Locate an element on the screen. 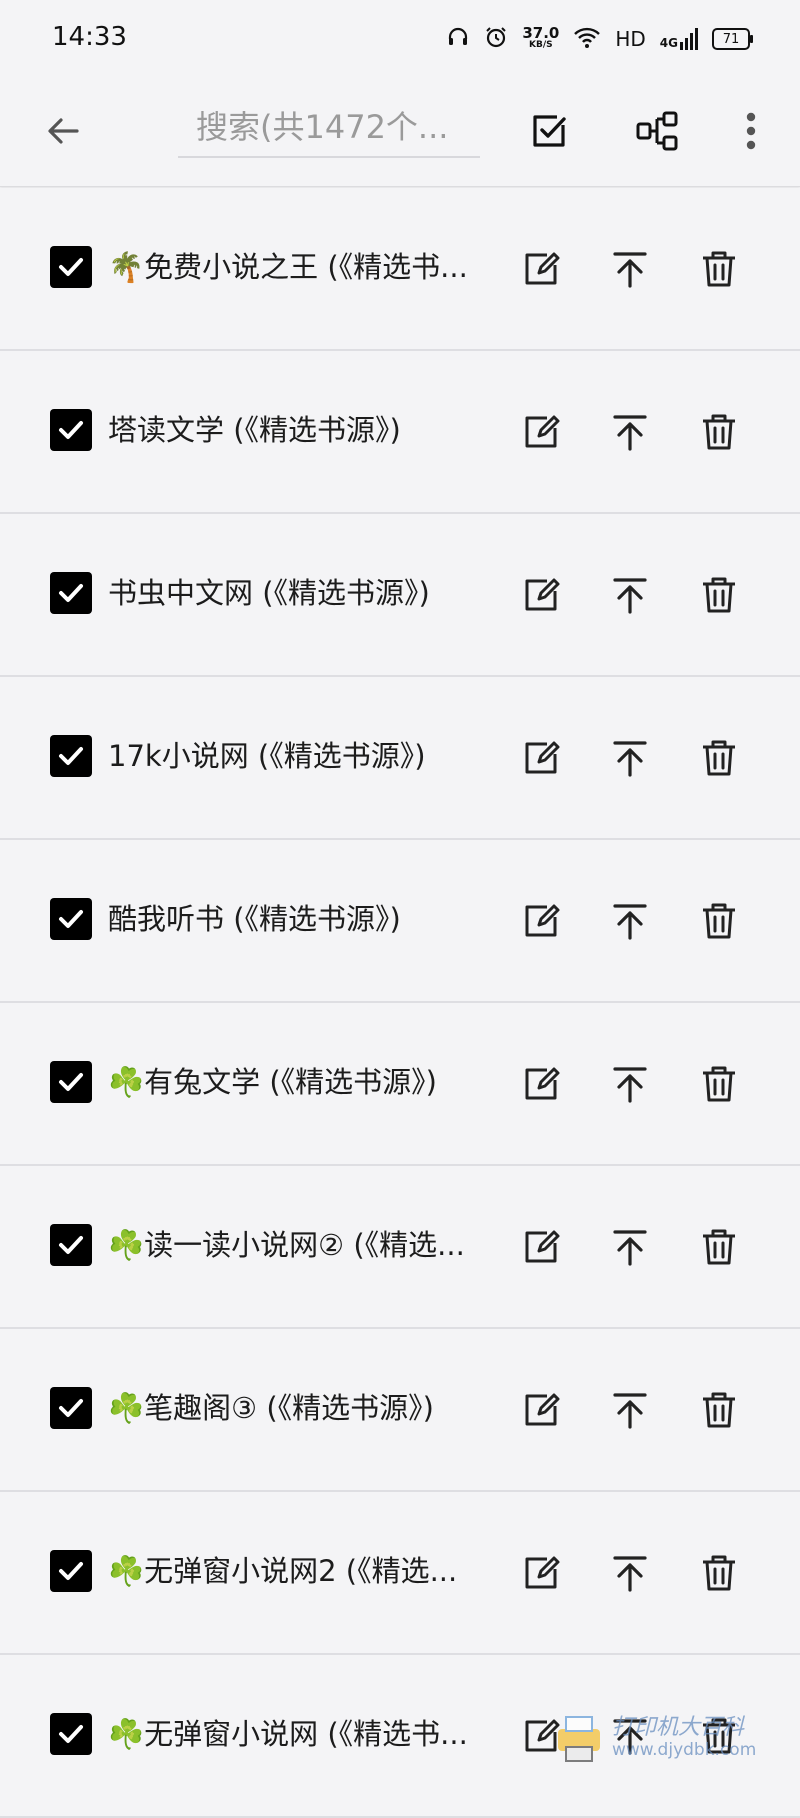  more-button is located at coordinates (751, 131).